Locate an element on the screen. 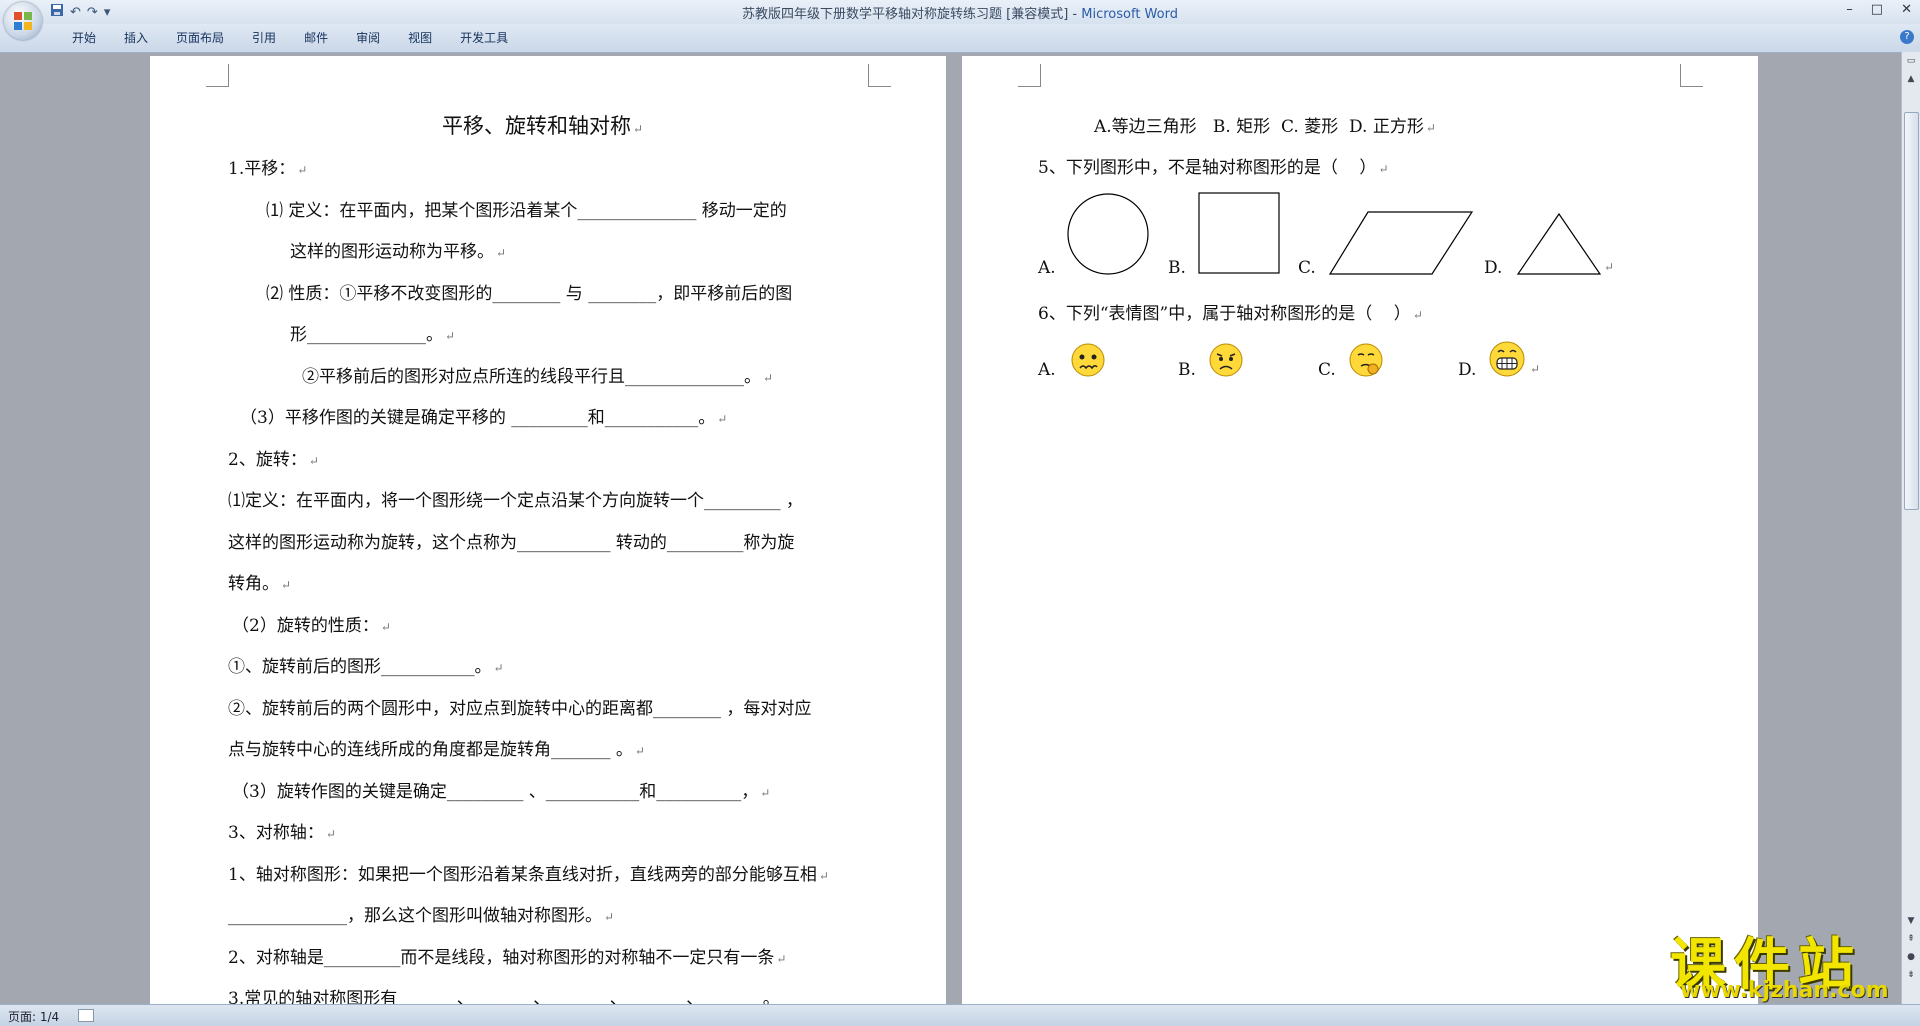 Image resolution: width=1920 pixels, height=1026 pixels. text-line: ⑴ 定义：在平面内，把某个图形沿着某个______________ 移动一定的 is located at coordinates (526, 211).